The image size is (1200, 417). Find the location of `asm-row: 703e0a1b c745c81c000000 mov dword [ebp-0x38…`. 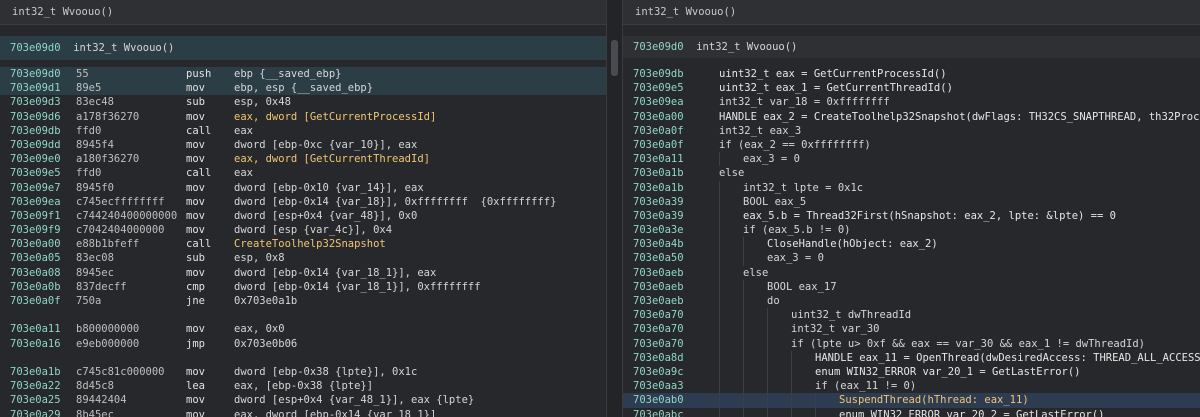

asm-row: 703e0a1b c745c81c000000 mov dword [ebp-0x38… is located at coordinates (303, 372).